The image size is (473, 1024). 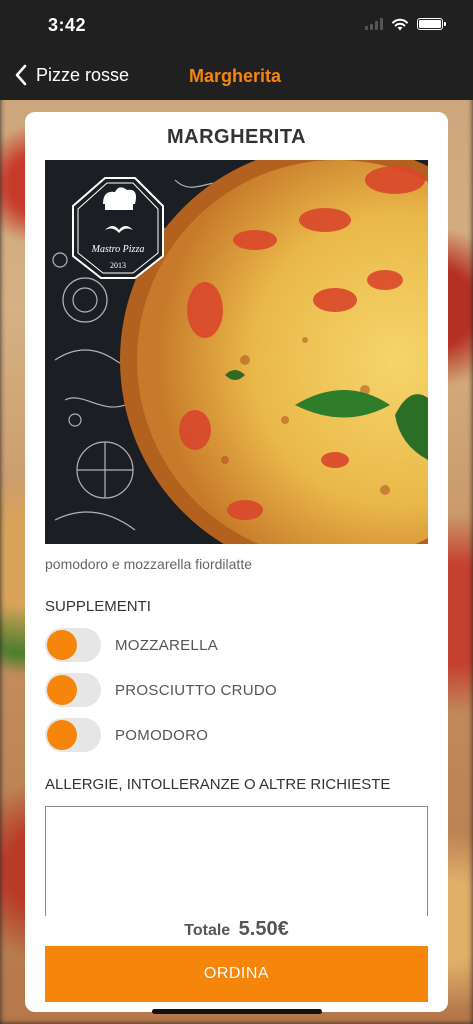 I want to click on supplement-label: POMODORO, so click(x=162, y=735).